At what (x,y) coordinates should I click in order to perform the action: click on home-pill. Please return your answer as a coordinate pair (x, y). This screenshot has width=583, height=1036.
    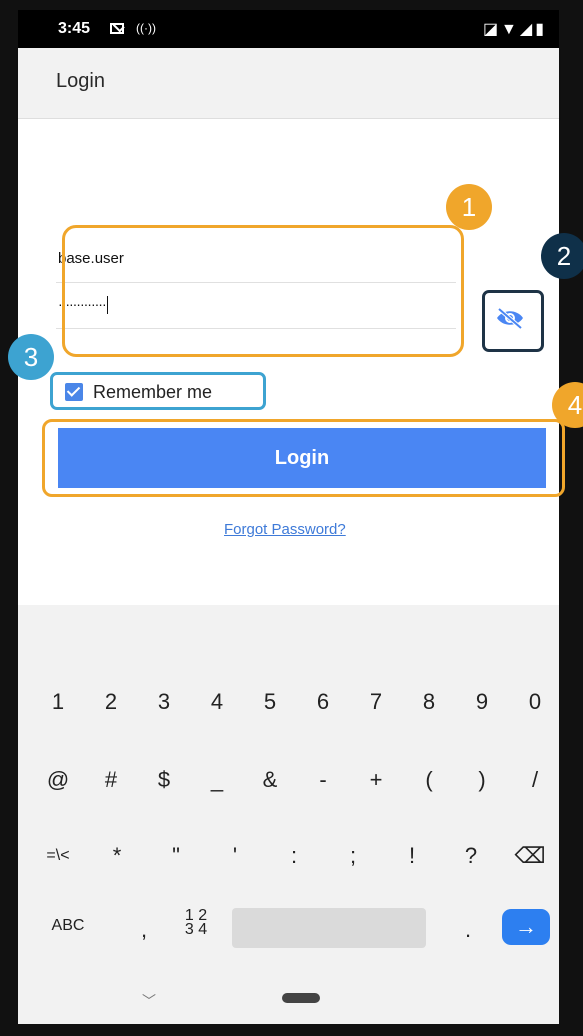
    Looking at the image, I should click on (301, 998).